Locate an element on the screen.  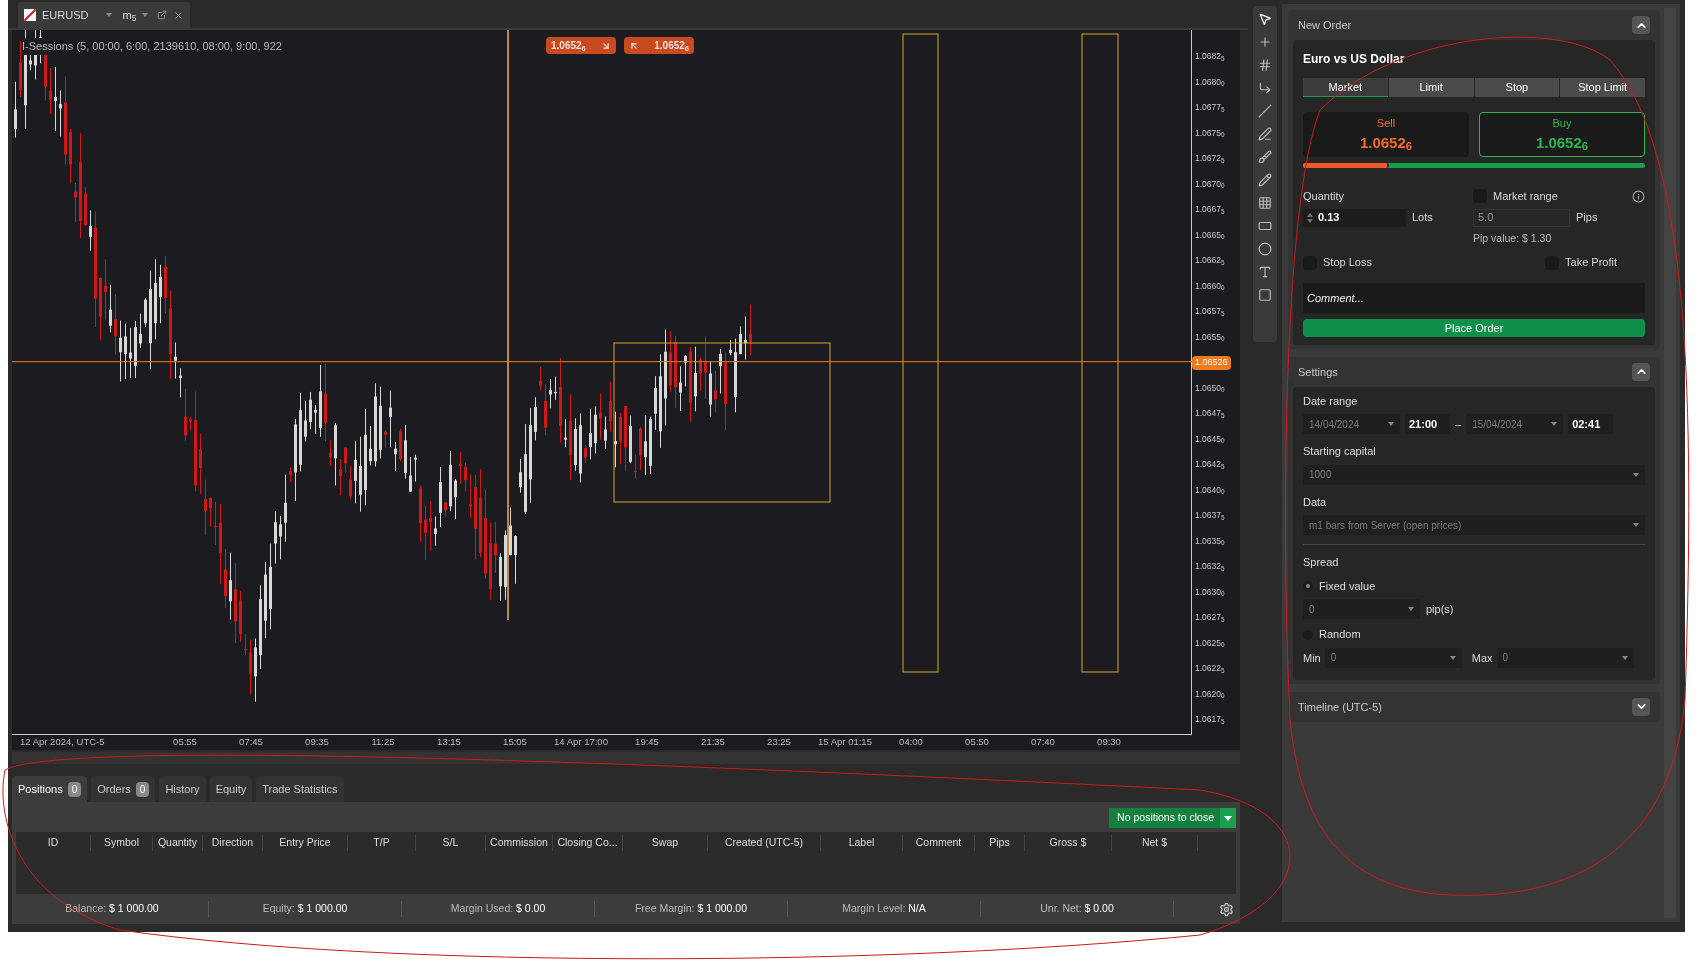
status-item: Free Margin: $ 1 000.00 is located at coordinates (691, 909).